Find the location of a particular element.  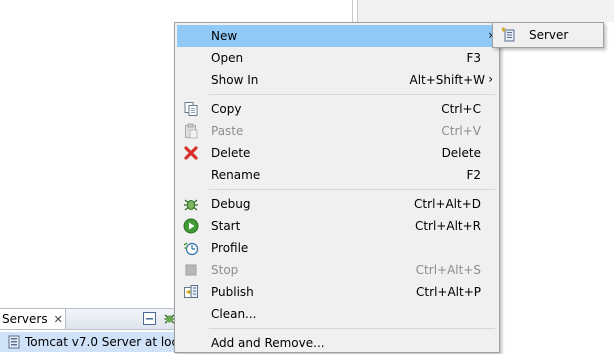

menu-item-profile: Profile is located at coordinates (337, 248).